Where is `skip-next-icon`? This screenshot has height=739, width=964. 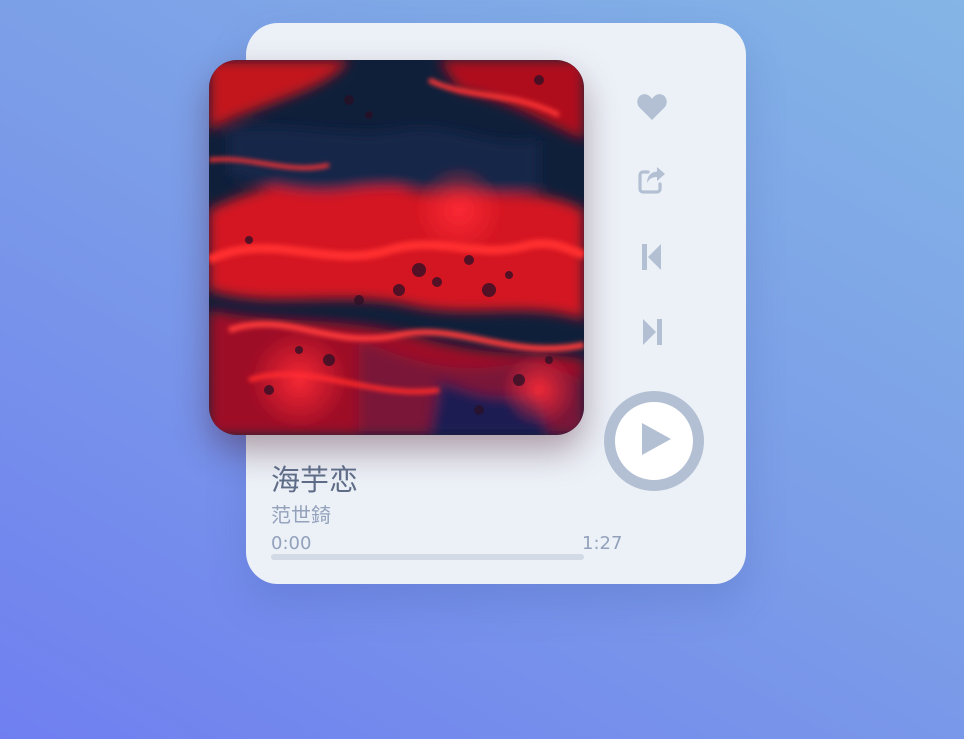 skip-next-icon is located at coordinates (652, 332).